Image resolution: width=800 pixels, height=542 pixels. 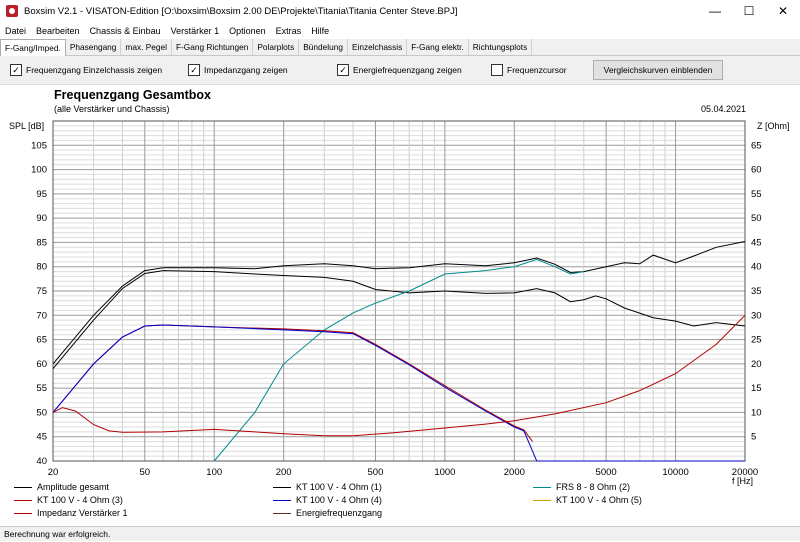 I want to click on menu-optionen: Optionen, so click(x=247, y=31).